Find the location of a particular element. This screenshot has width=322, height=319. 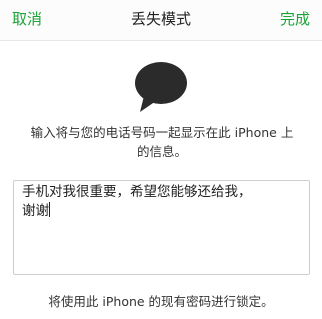

navigation-bar: 取消 丢失模式 完成 is located at coordinates (161, 20).